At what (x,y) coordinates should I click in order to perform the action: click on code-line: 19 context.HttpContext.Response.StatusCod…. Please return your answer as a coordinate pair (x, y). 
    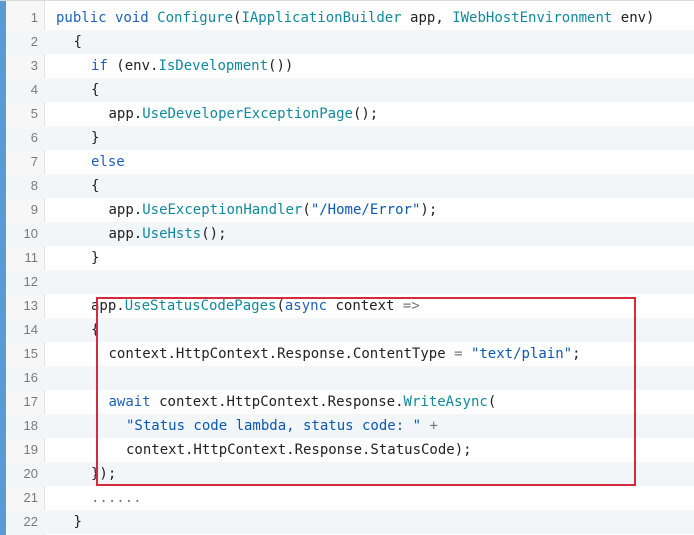
    Looking at the image, I should click on (350, 450).